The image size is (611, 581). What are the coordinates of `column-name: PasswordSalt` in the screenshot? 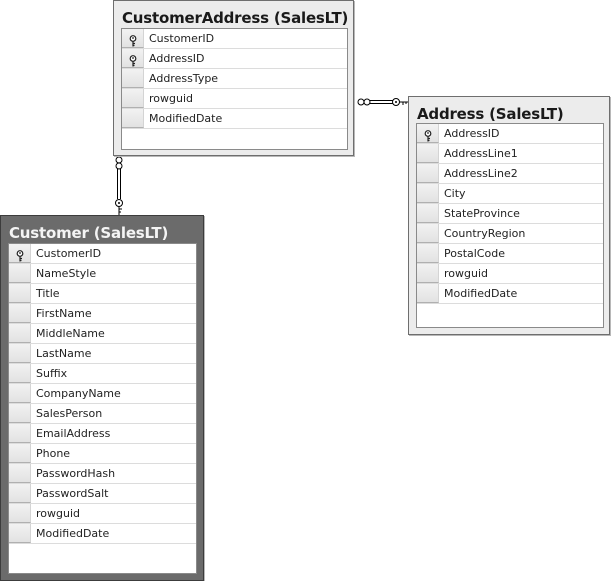 It's located at (72, 493).